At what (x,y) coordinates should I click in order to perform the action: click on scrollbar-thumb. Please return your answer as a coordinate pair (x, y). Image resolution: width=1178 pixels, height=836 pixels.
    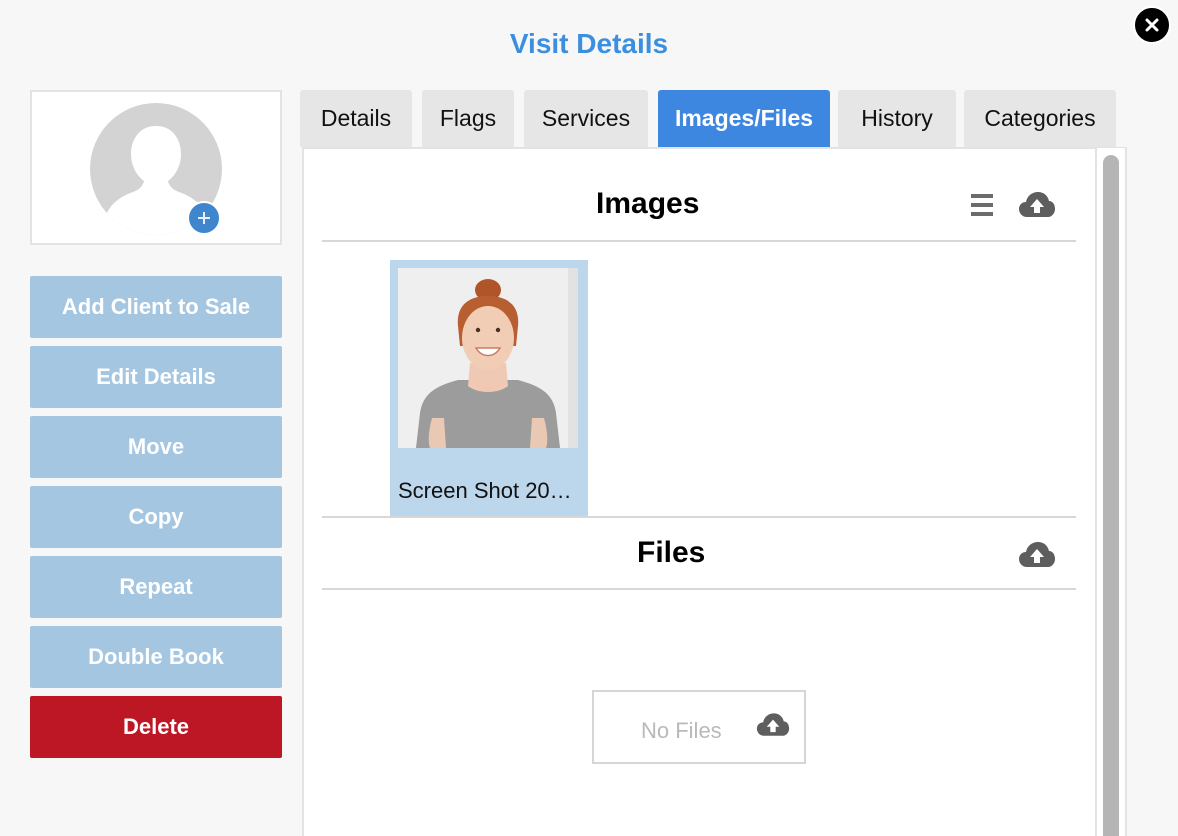
    Looking at the image, I should click on (1111, 495).